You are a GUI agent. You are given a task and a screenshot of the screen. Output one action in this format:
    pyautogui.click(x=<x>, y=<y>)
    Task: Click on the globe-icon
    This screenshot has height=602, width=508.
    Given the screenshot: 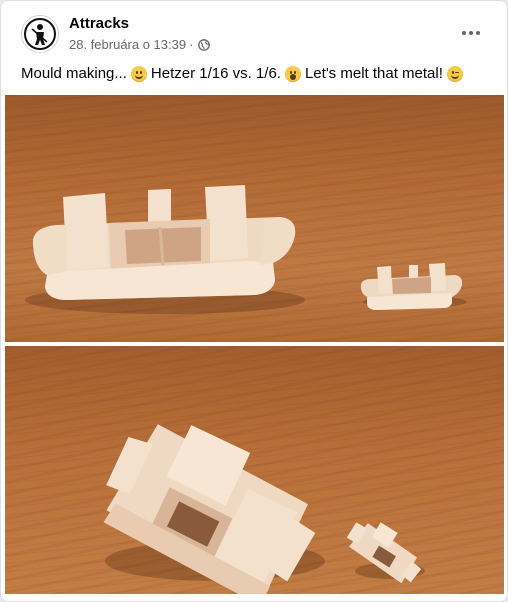 What is the action you would take?
    pyautogui.click(x=204, y=44)
    